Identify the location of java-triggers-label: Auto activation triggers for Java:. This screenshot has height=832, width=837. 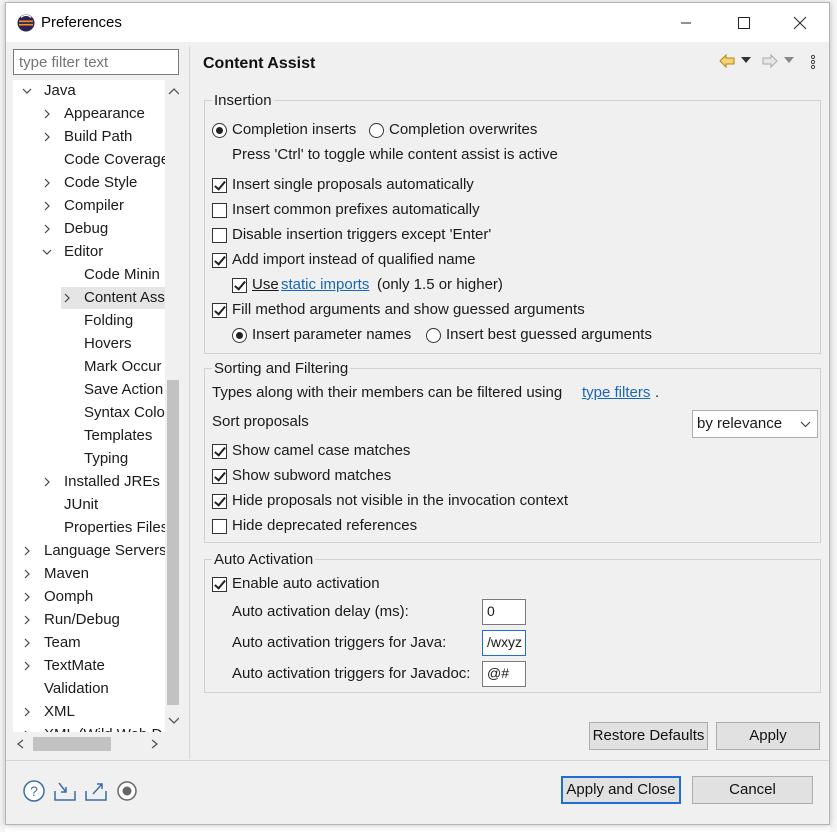
(339, 642).